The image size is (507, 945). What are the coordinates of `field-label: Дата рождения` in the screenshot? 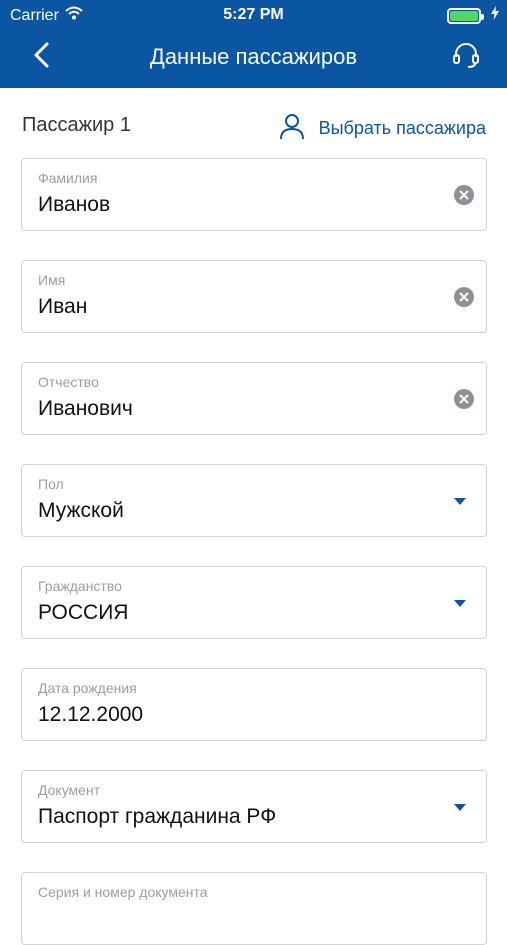 It's located at (87, 688).